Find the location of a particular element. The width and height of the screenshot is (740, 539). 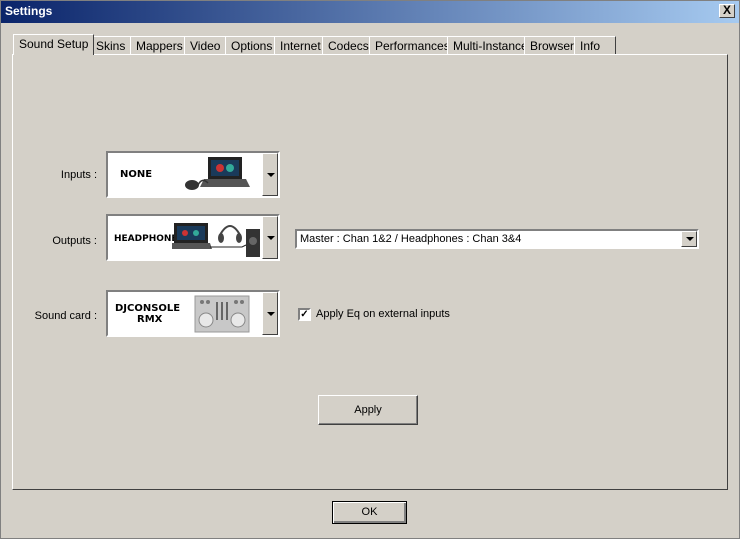

inputs-device-name: NONE is located at coordinates (136, 174).